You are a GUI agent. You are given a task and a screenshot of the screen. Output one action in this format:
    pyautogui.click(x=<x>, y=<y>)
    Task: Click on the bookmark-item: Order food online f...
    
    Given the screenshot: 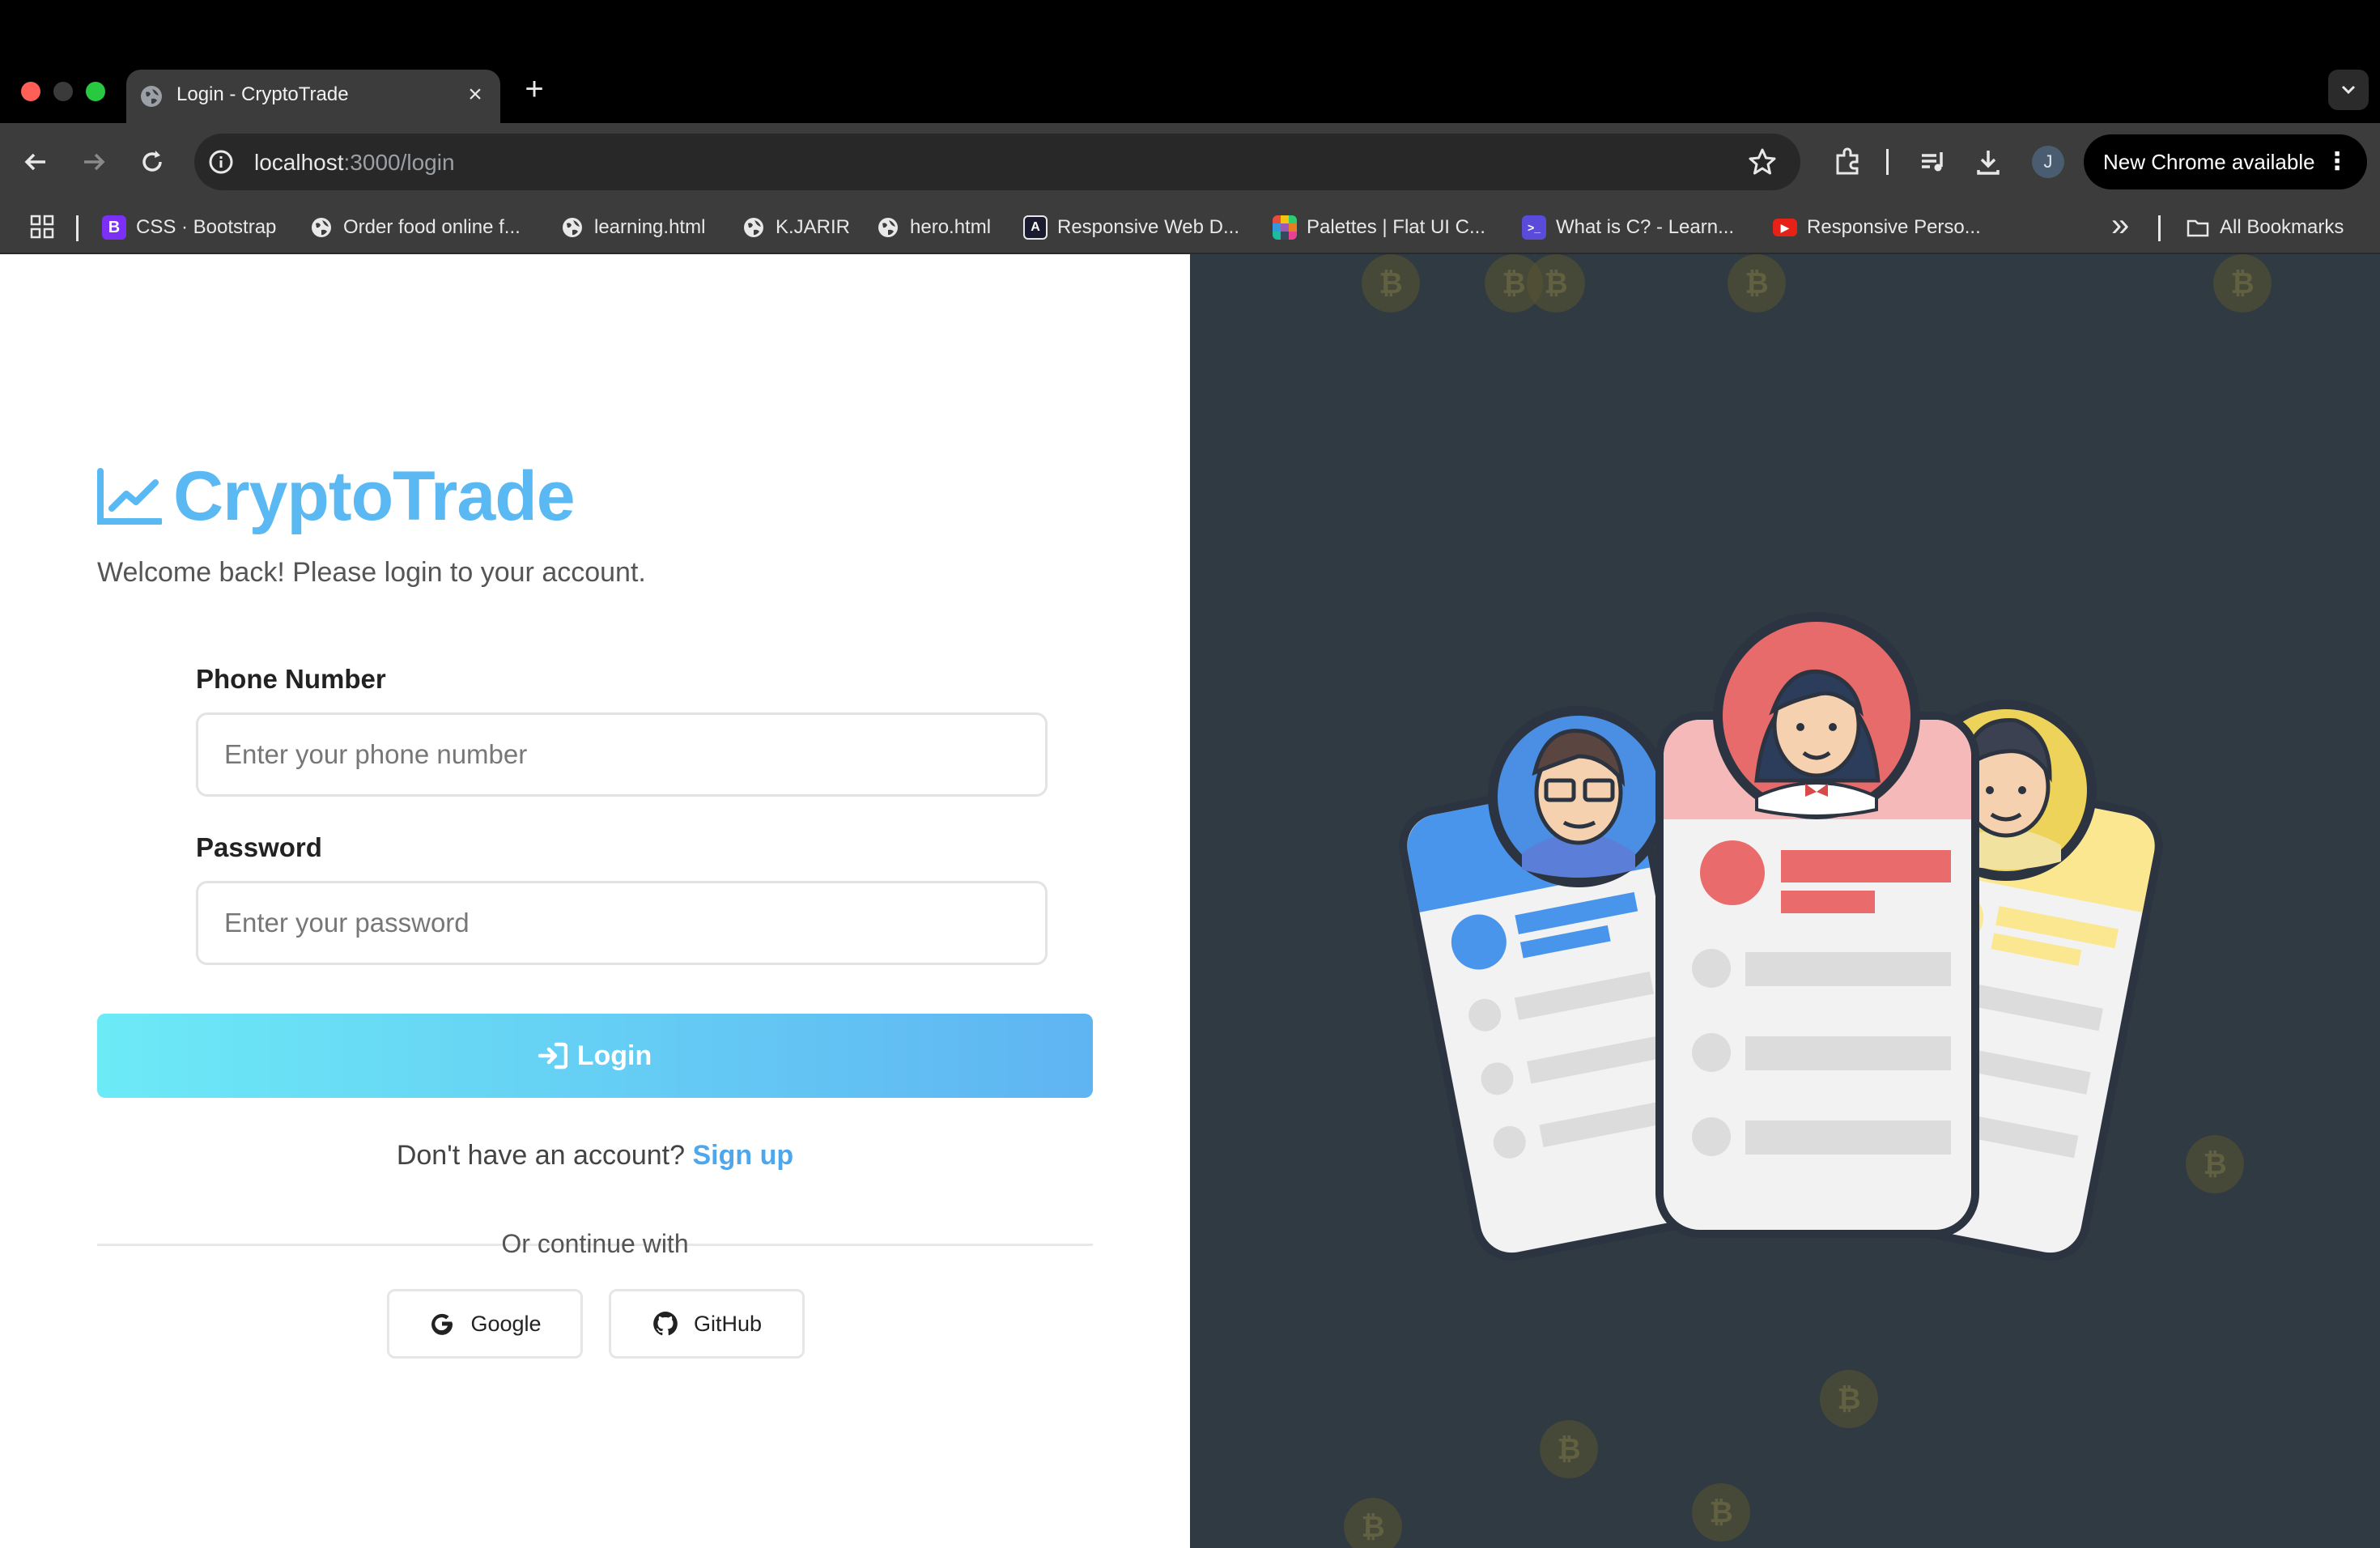 What is the action you would take?
    pyautogui.click(x=415, y=227)
    